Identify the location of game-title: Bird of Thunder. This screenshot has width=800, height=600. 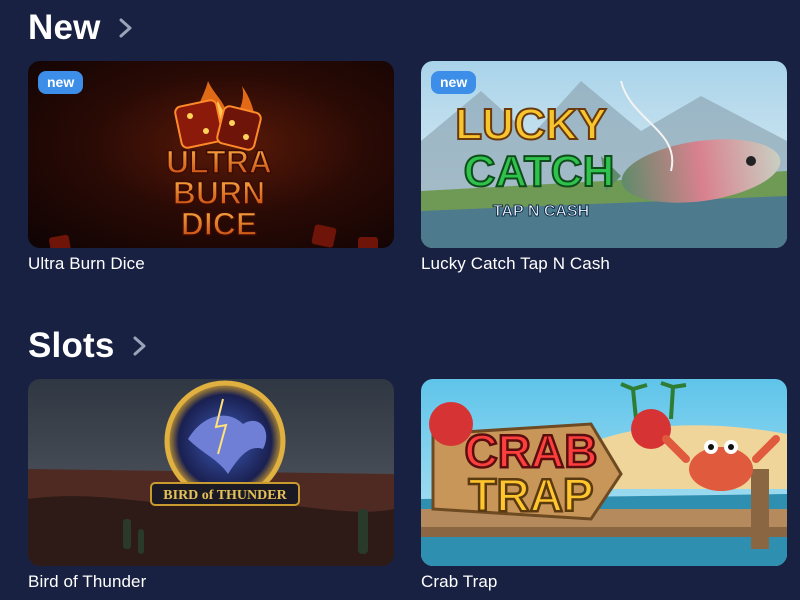
(87, 581).